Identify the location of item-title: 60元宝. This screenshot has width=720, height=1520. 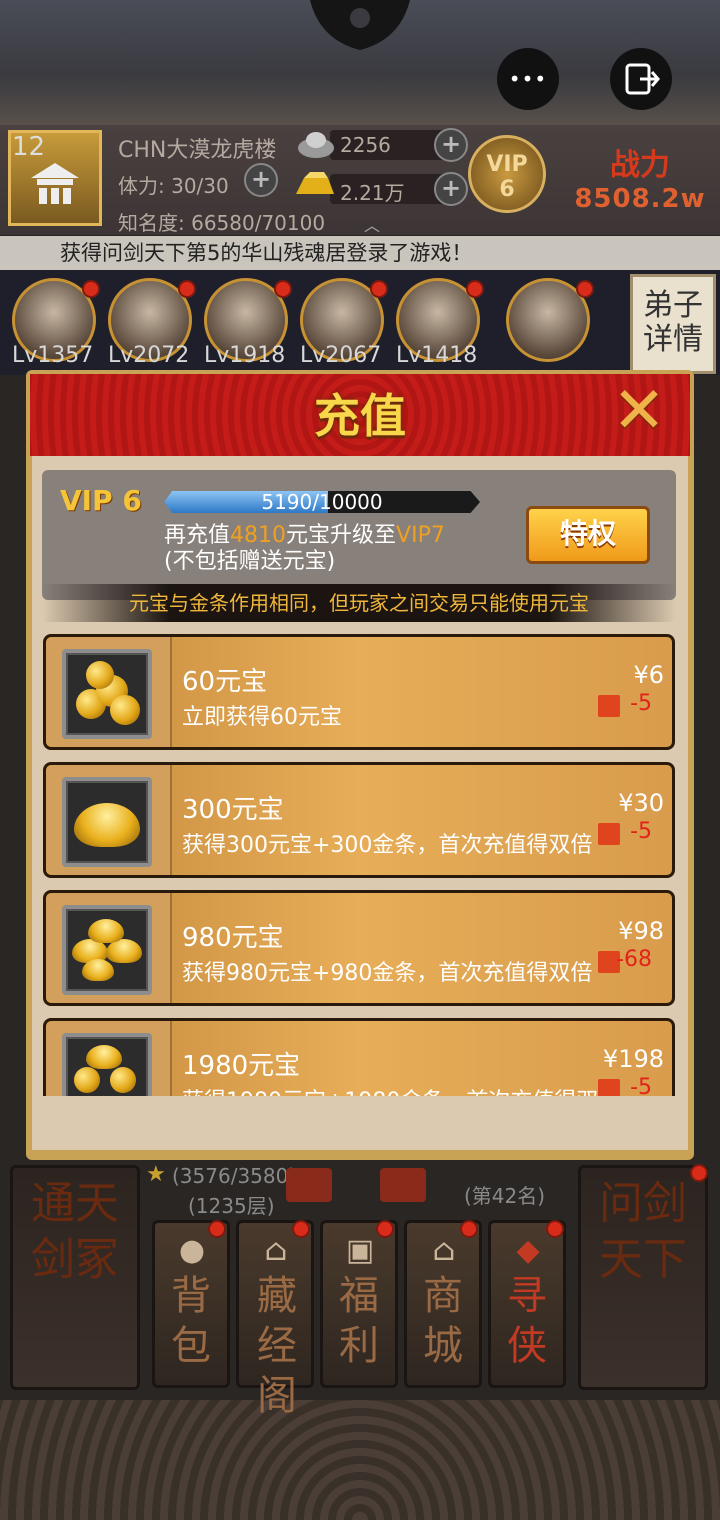
(225, 682).